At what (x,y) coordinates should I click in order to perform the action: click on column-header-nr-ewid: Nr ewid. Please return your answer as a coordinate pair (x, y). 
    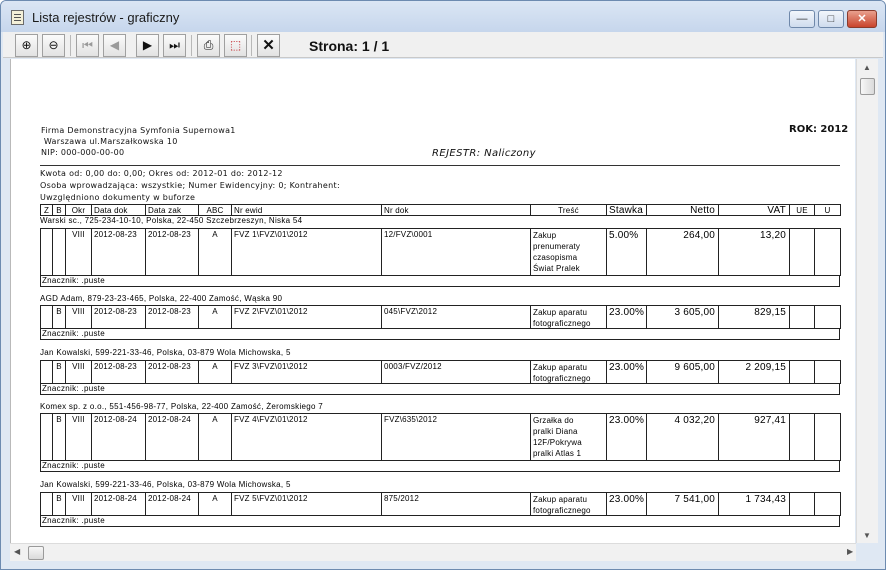
    Looking at the image, I should click on (306, 210).